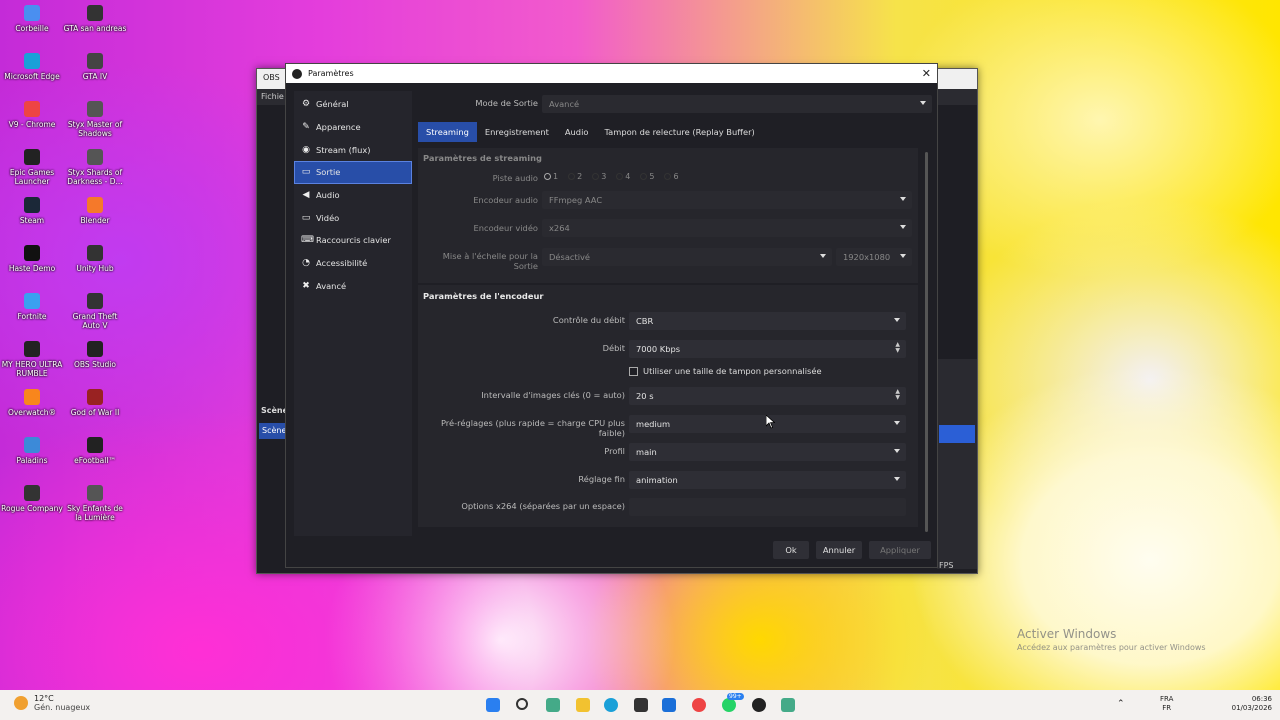  I want to click on desktop-icon: Rogue Company, so click(32, 499).